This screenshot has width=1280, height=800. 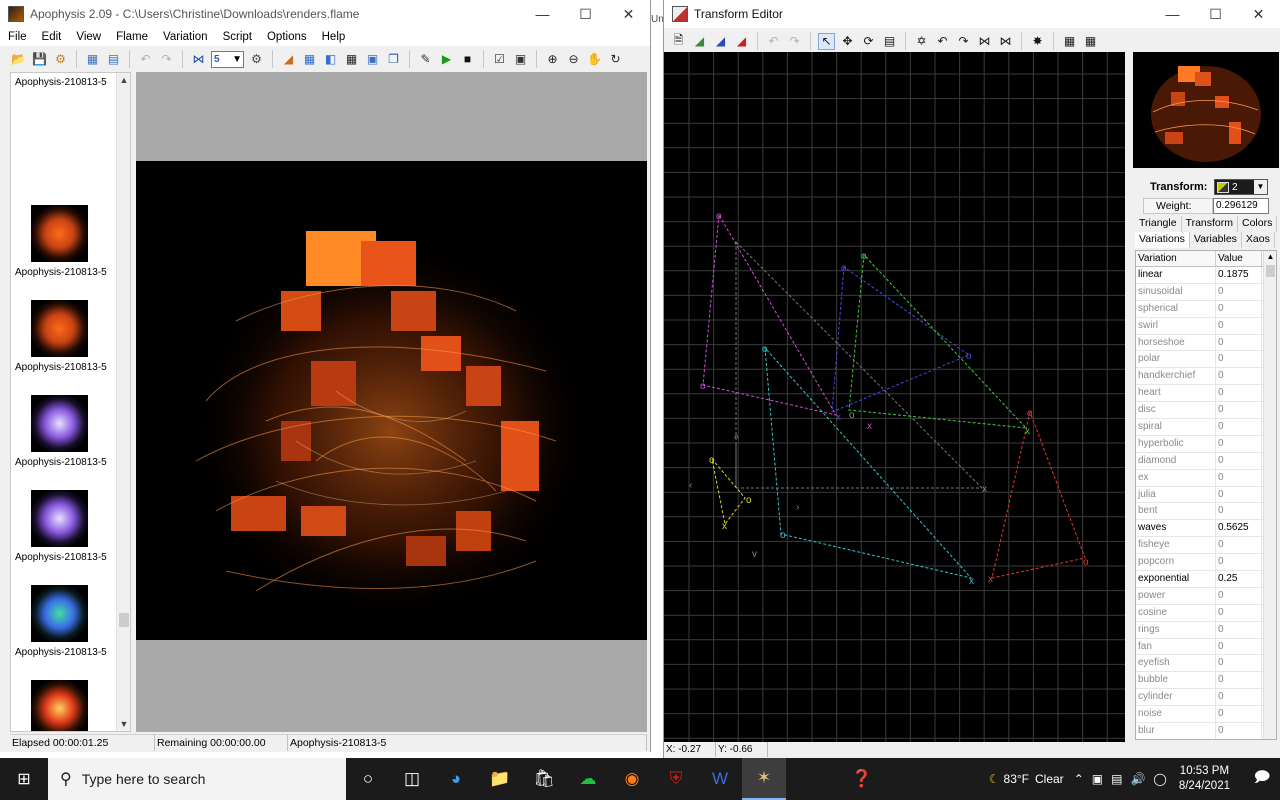 What do you see at coordinates (123, 402) in the screenshot?
I see `flame-list-scrollbar: ▲ ▼` at bounding box center [123, 402].